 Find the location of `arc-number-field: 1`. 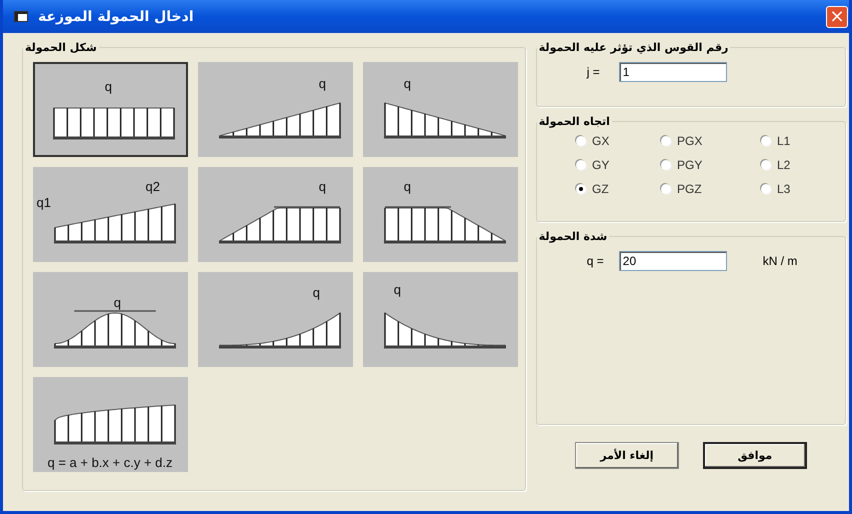

arc-number-field: 1 is located at coordinates (672, 72).